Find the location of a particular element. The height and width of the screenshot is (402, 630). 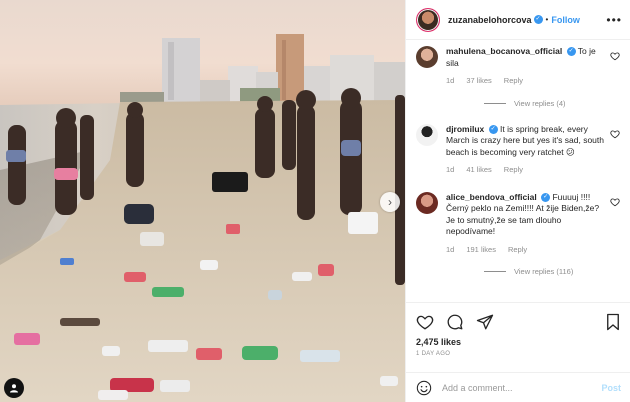

post-header: zuzanabelohorcova ✓ • Follow ••• is located at coordinates (518, 20).